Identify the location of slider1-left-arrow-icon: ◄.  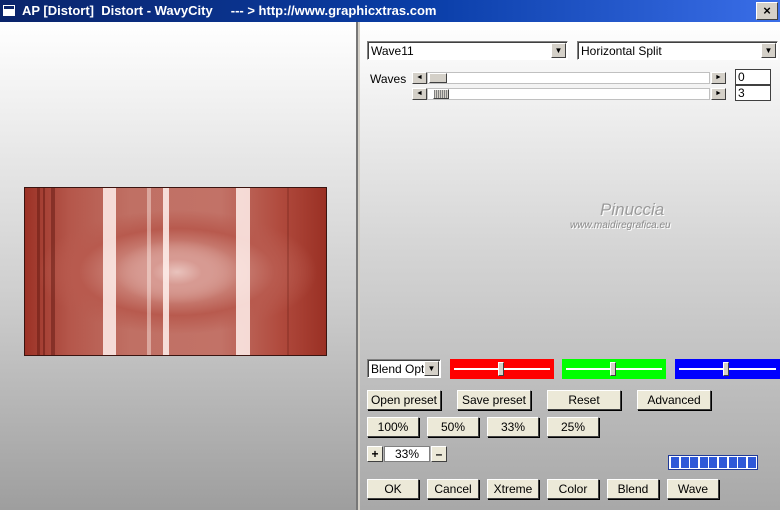
(419, 78).